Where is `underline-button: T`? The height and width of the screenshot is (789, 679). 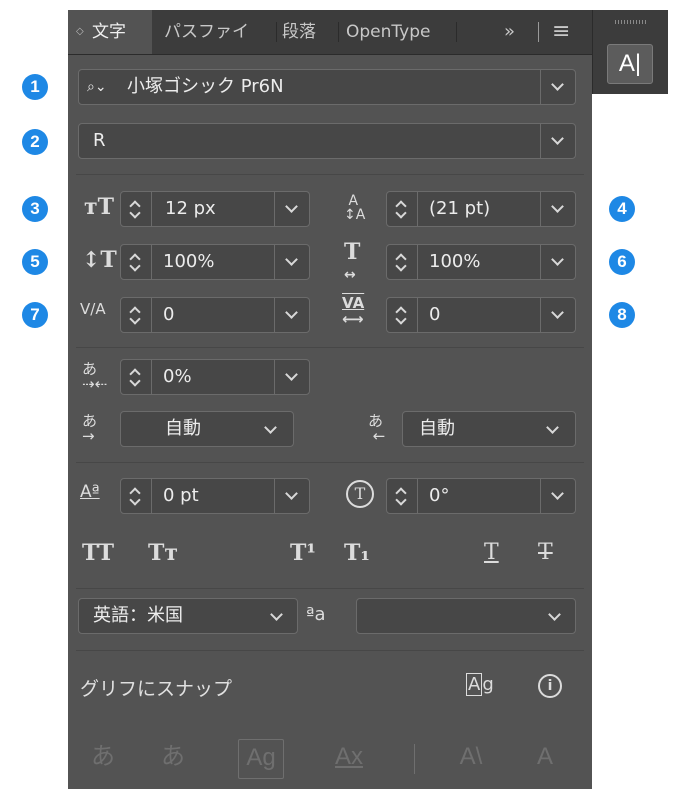
underline-button: T is located at coordinates (491, 552).